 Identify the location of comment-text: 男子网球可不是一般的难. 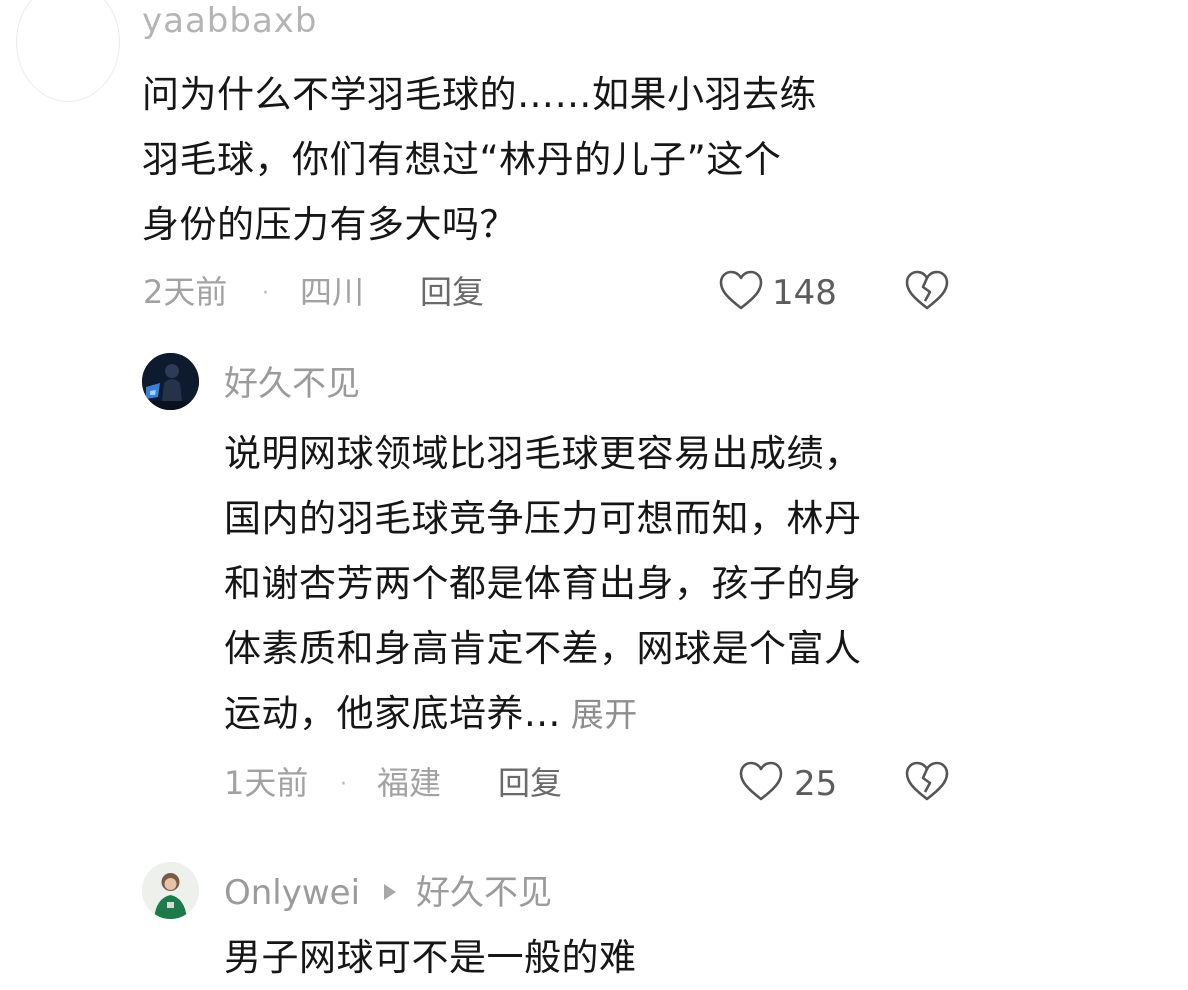
(430, 957).